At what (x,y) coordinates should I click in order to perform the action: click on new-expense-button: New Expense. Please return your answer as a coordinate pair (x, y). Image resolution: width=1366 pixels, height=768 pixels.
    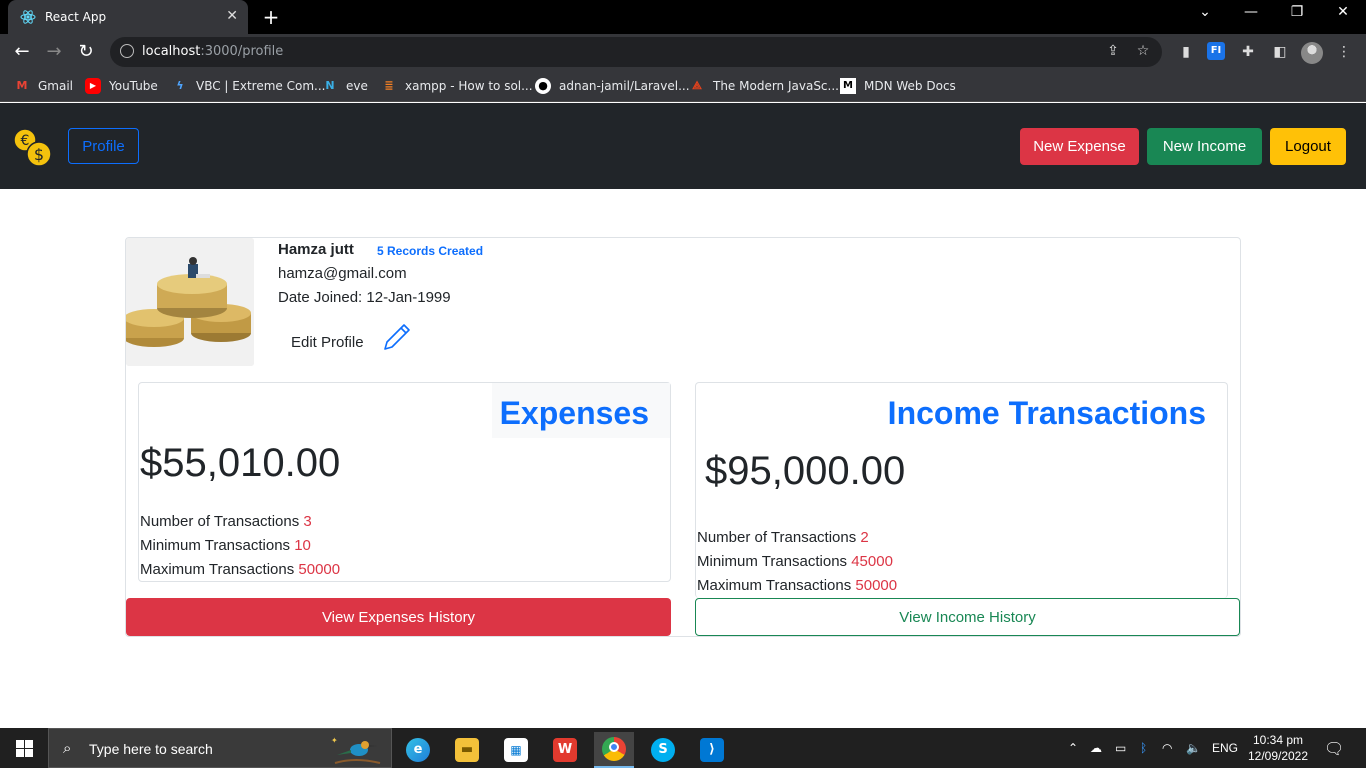
    Looking at the image, I should click on (1079, 146).